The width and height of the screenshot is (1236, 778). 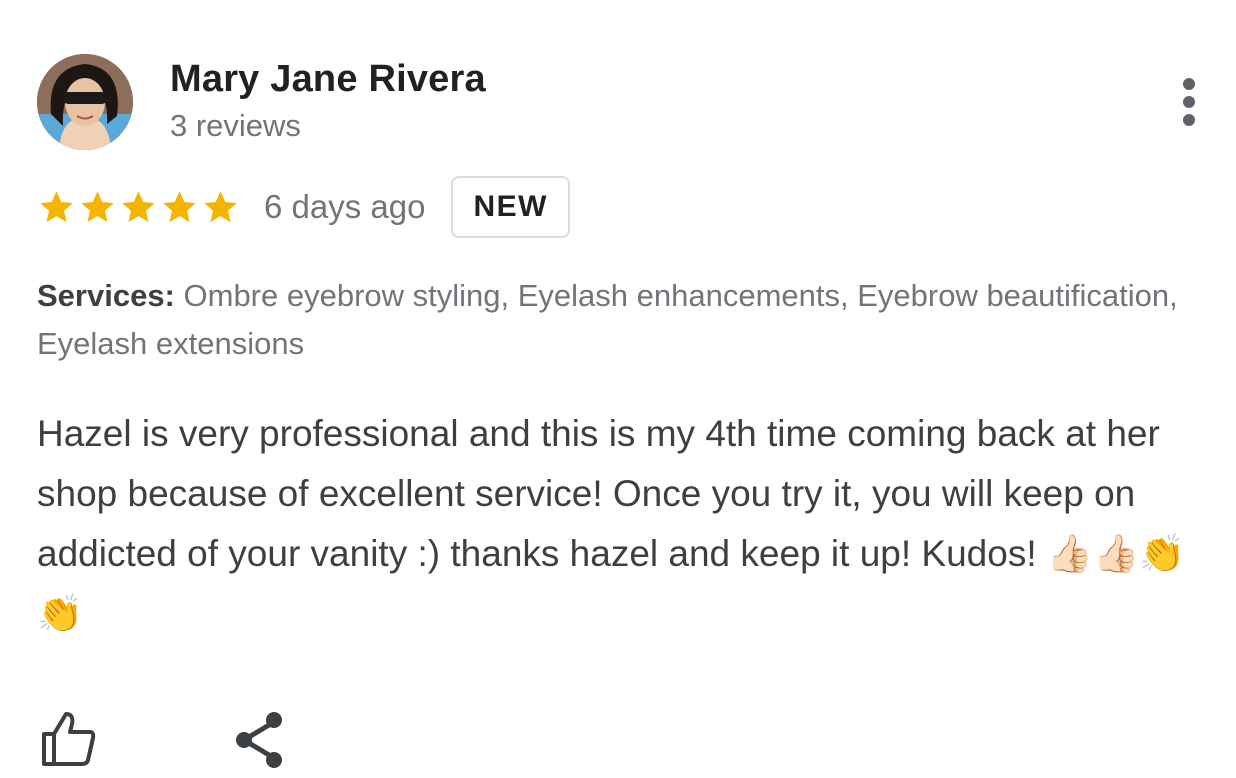 I want to click on thumbs-up-icon, so click(x=69, y=739).